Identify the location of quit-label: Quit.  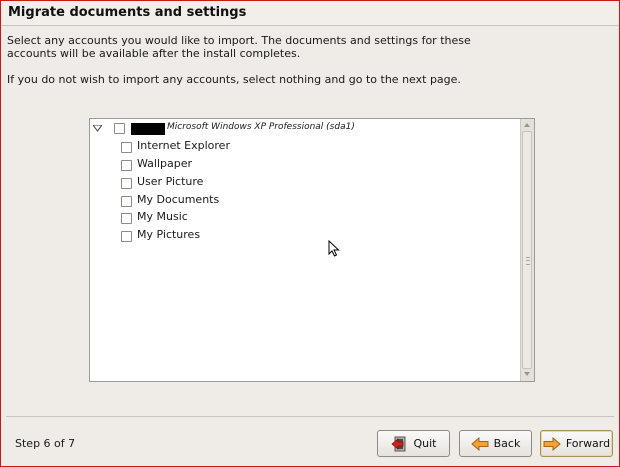
(425, 443).